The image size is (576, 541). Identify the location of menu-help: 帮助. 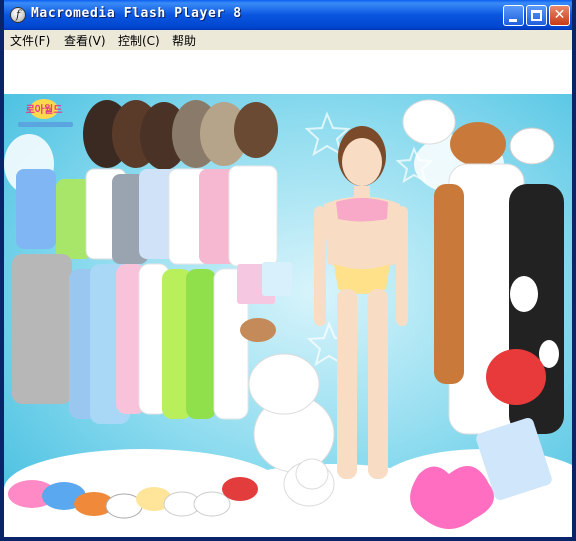
(184, 40).